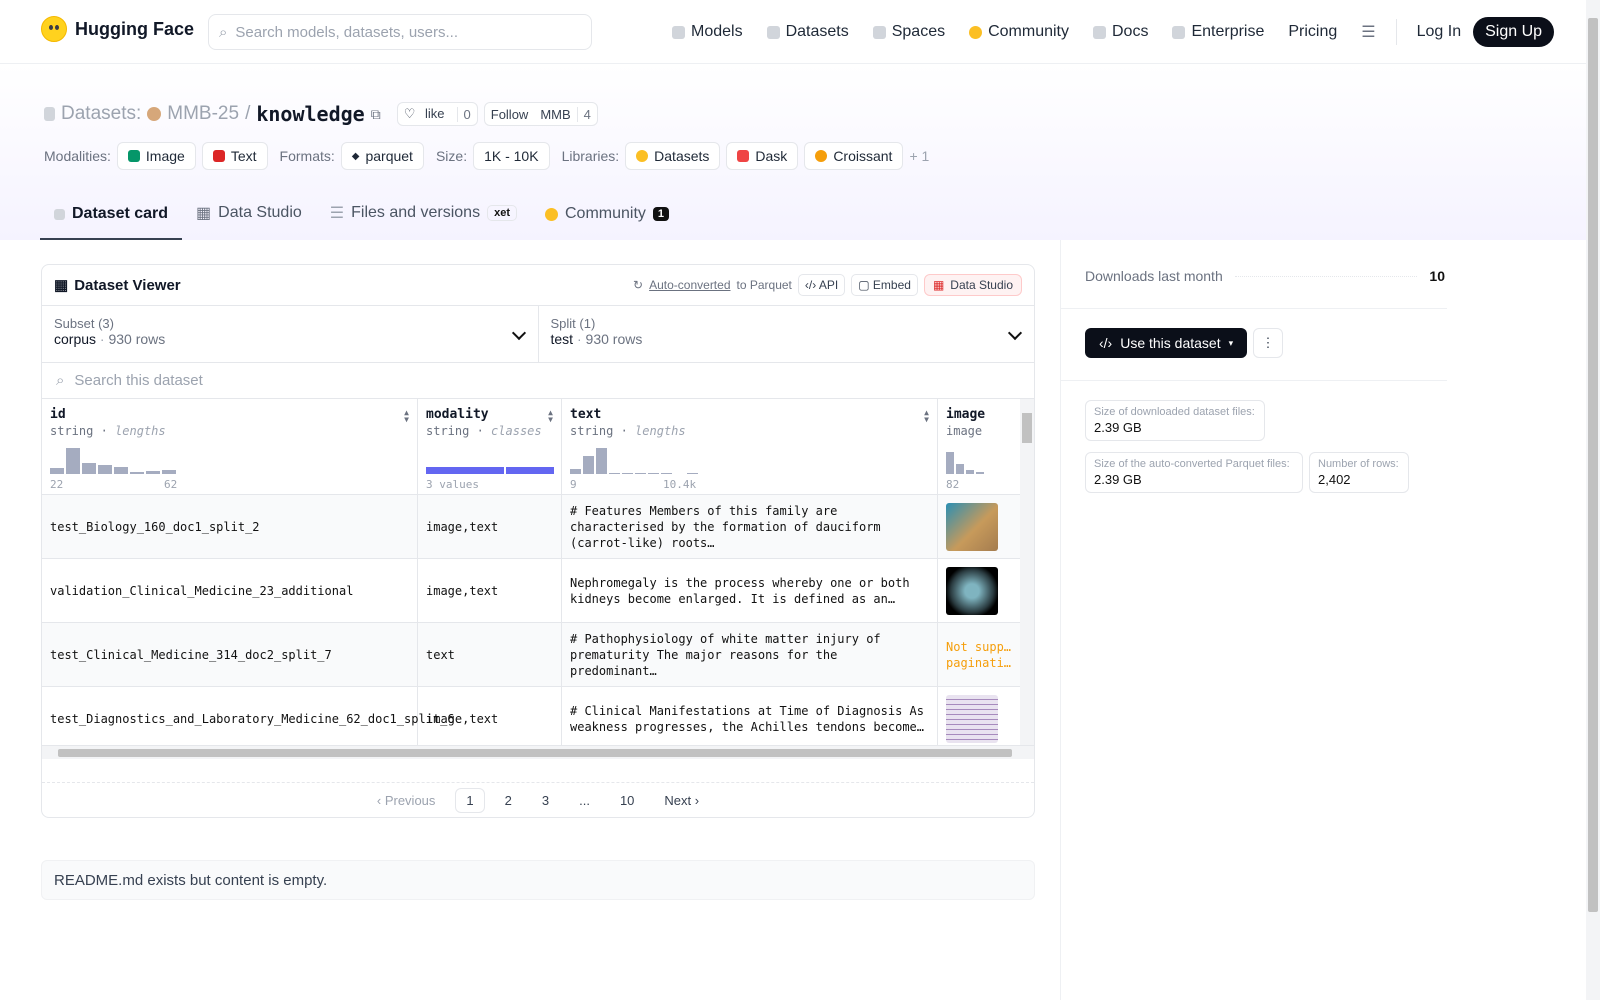  I want to click on nav-enterprise: Enterprise, so click(1218, 32).